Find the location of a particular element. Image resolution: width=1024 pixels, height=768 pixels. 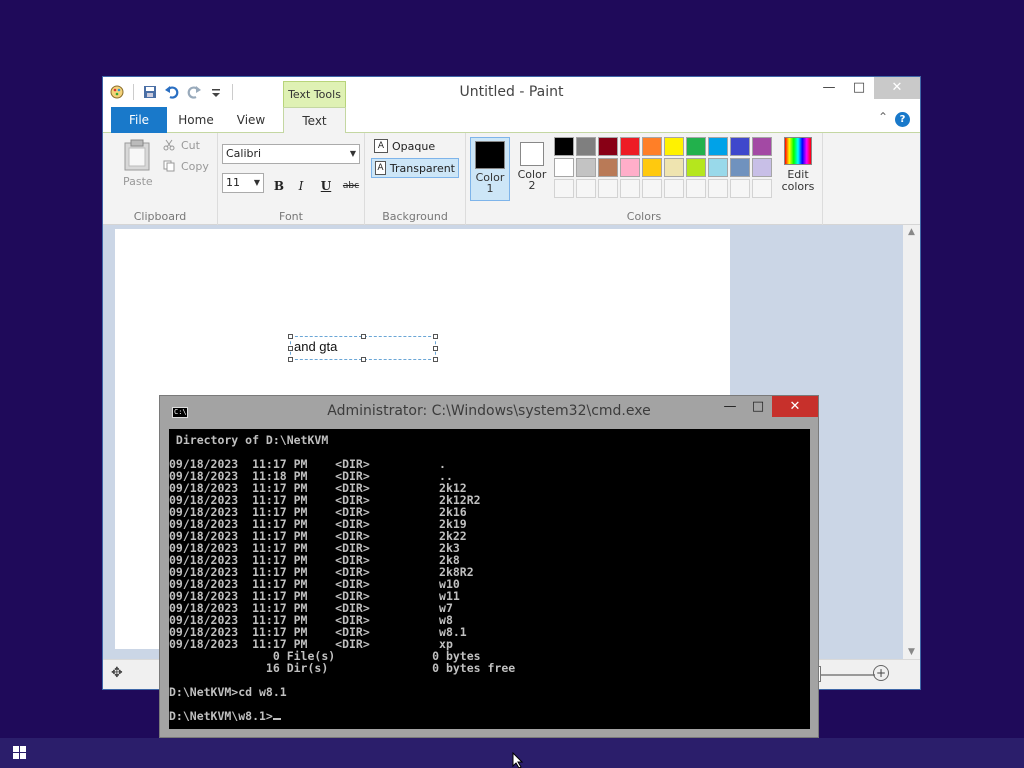

console-line: D:\NetKVM>cd w8.1 is located at coordinates (228, 692).